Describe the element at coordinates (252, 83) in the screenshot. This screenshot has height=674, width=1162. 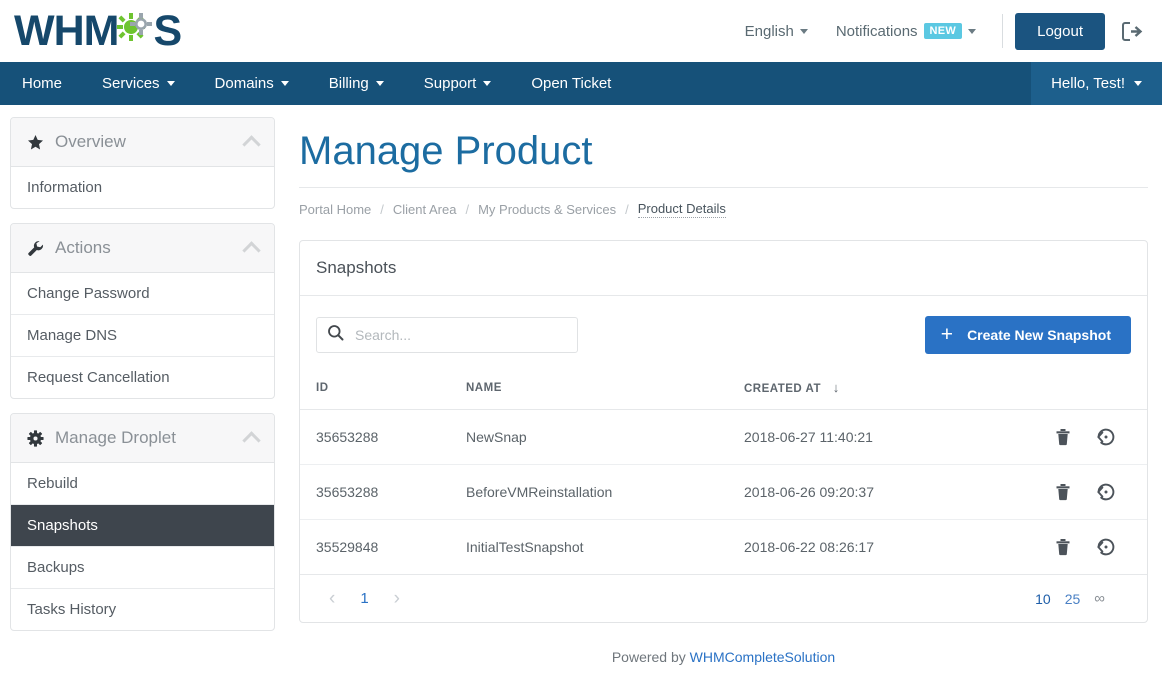
I see `nav-item-domains: Domains` at that location.